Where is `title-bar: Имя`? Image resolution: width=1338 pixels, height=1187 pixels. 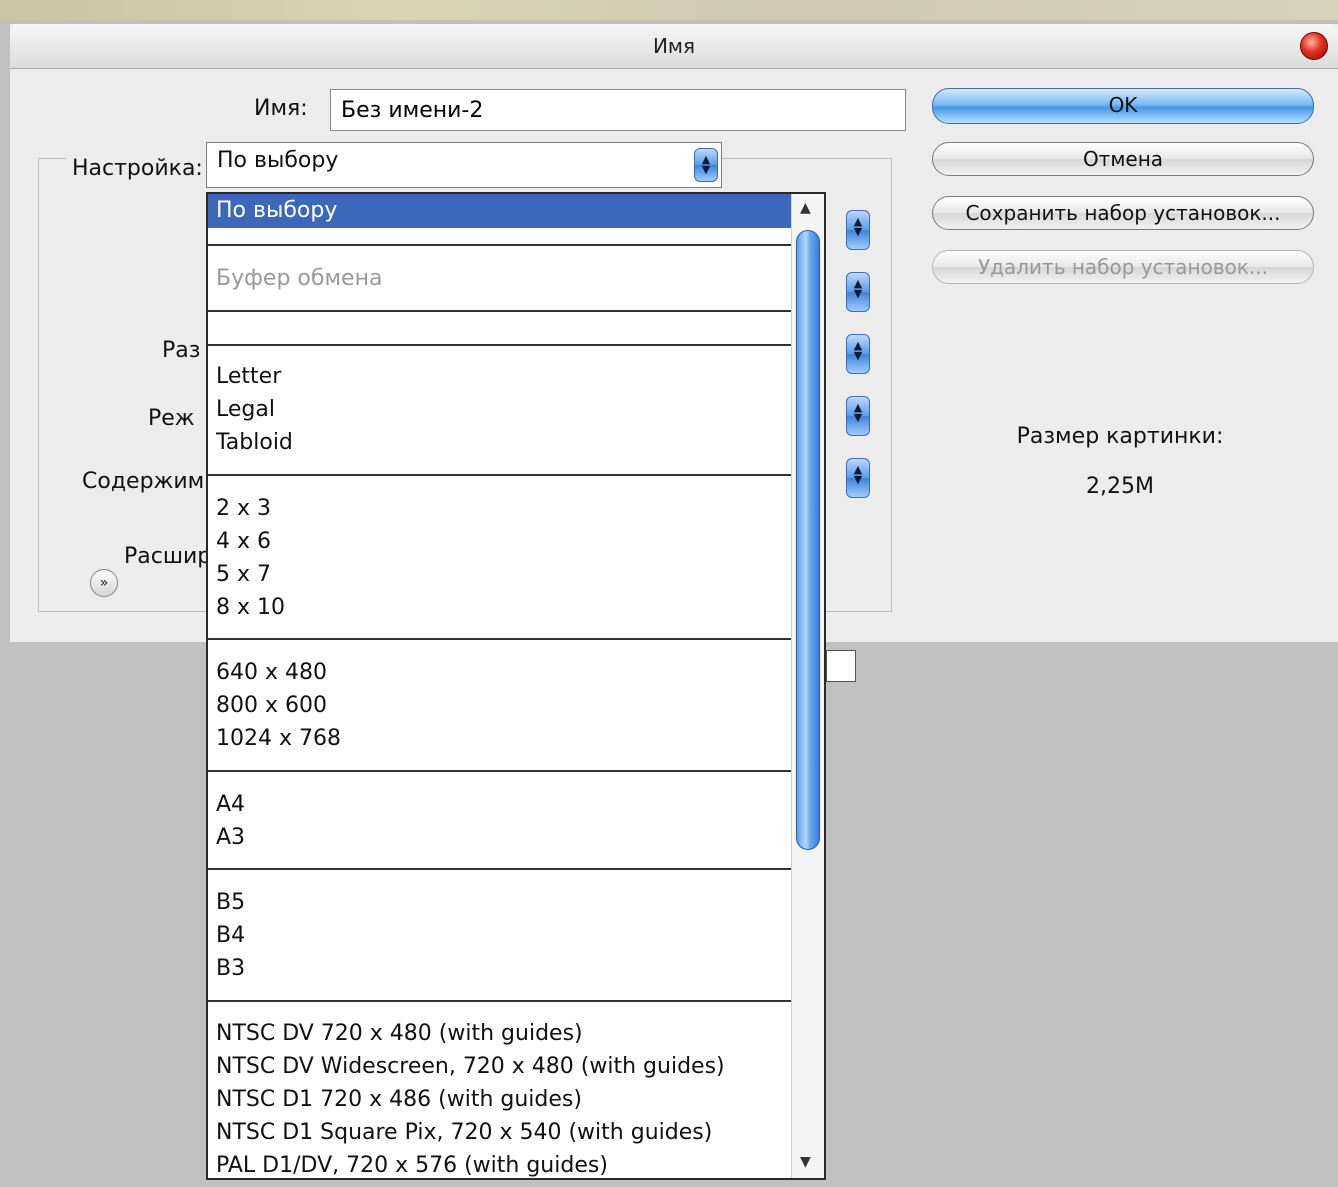
title-bar: Имя is located at coordinates (674, 46).